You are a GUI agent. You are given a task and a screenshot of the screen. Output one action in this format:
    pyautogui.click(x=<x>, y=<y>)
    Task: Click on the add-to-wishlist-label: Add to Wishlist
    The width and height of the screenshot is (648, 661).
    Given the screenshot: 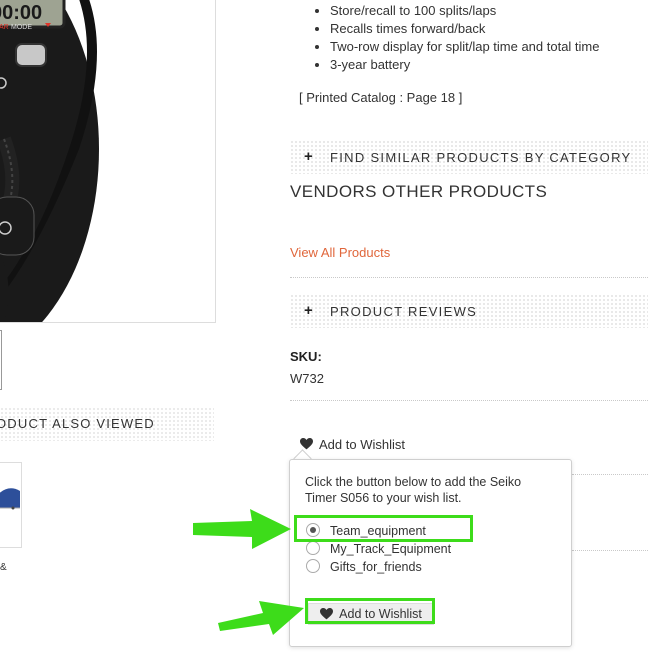 What is the action you would take?
    pyautogui.click(x=362, y=444)
    